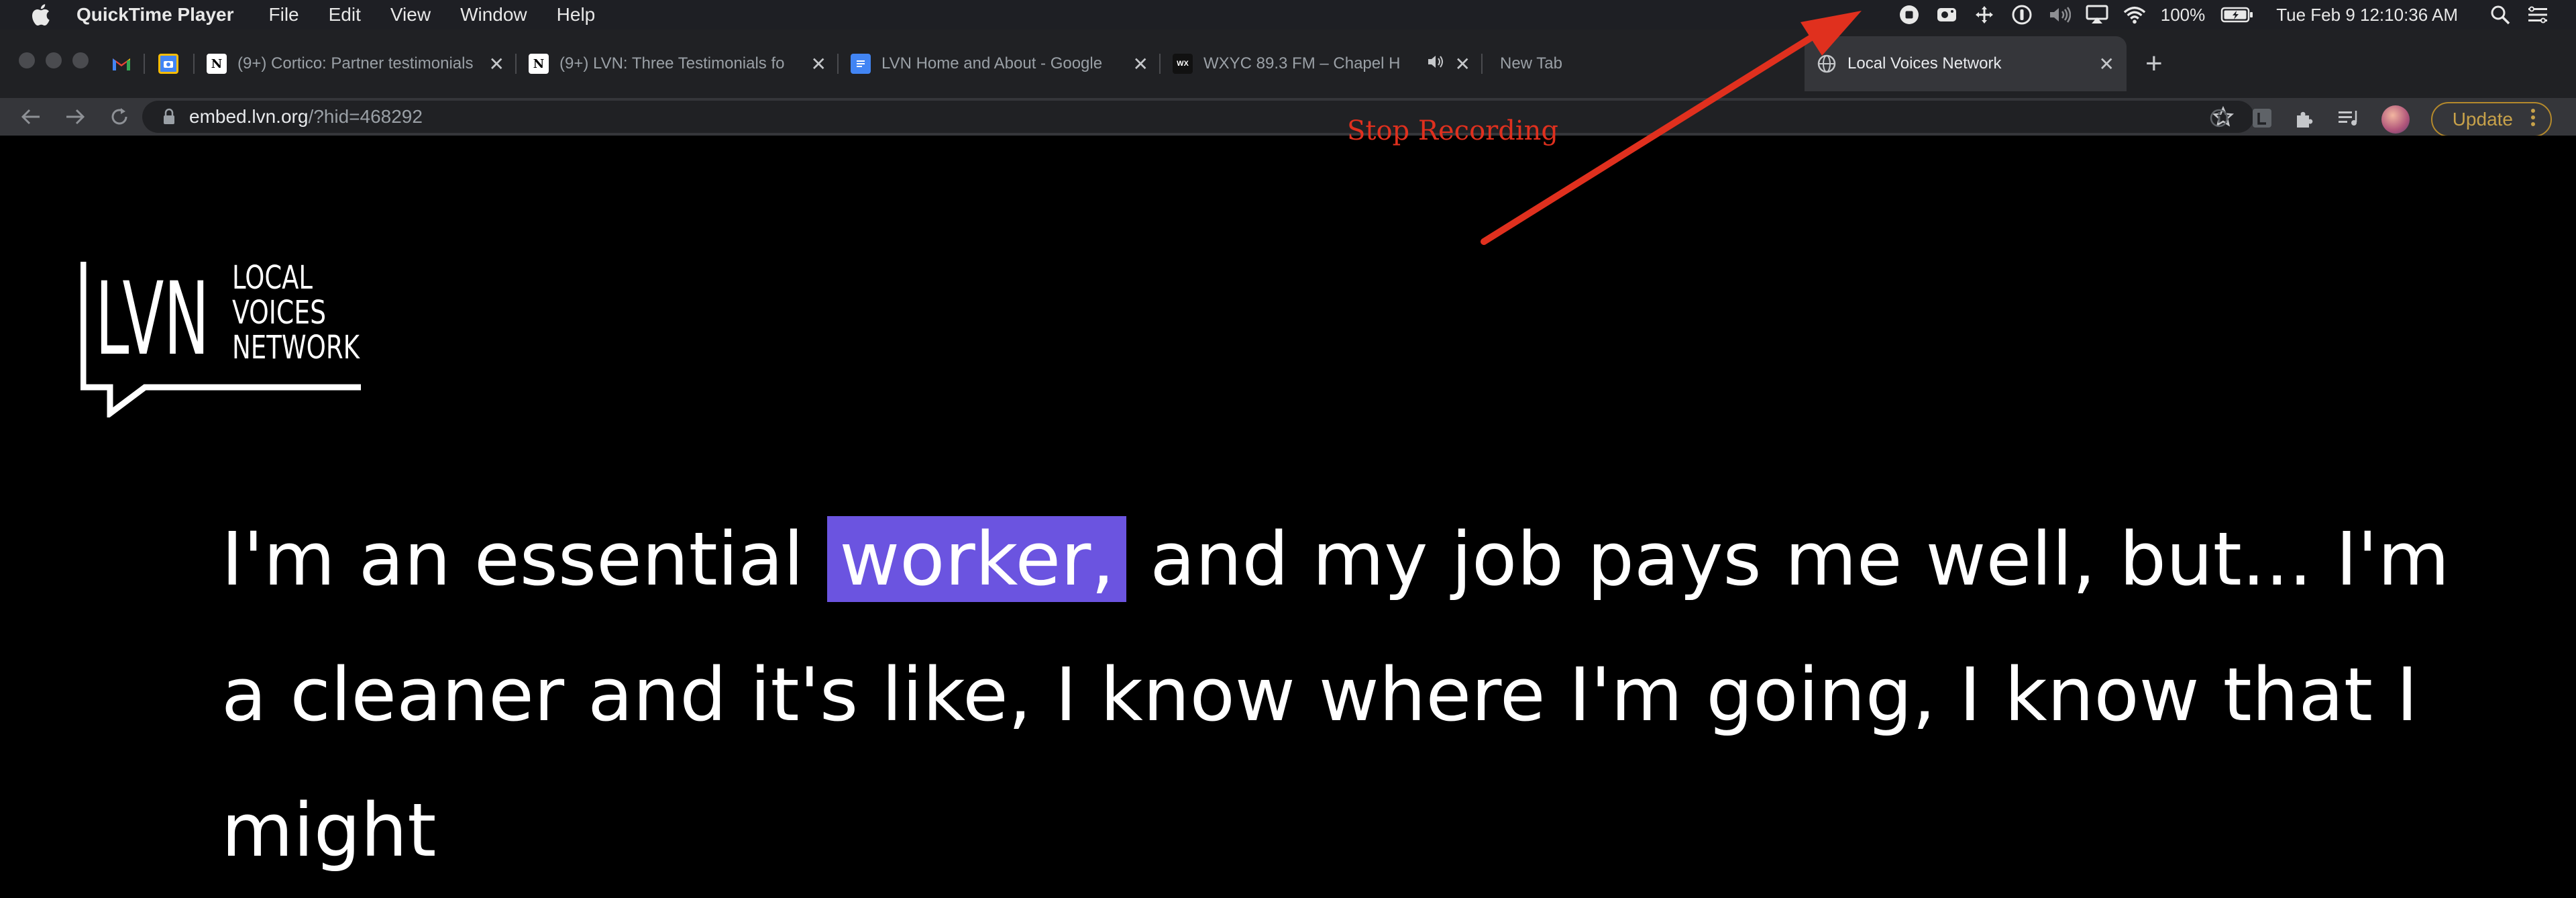 The image size is (2576, 898). I want to click on battery-percentage: 100%, so click(2183, 14).